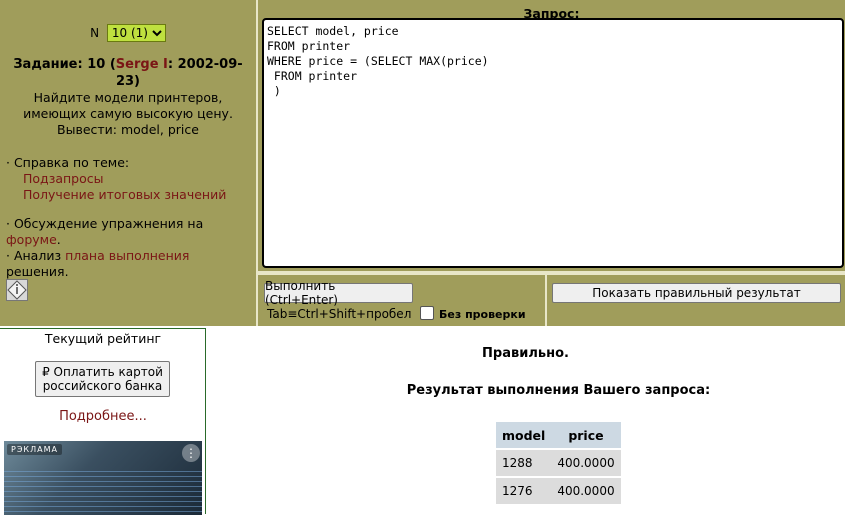 This screenshot has width=845, height=515. Describe the element at coordinates (31, 239) in the screenshot. I see `forum-link: форуме` at that location.